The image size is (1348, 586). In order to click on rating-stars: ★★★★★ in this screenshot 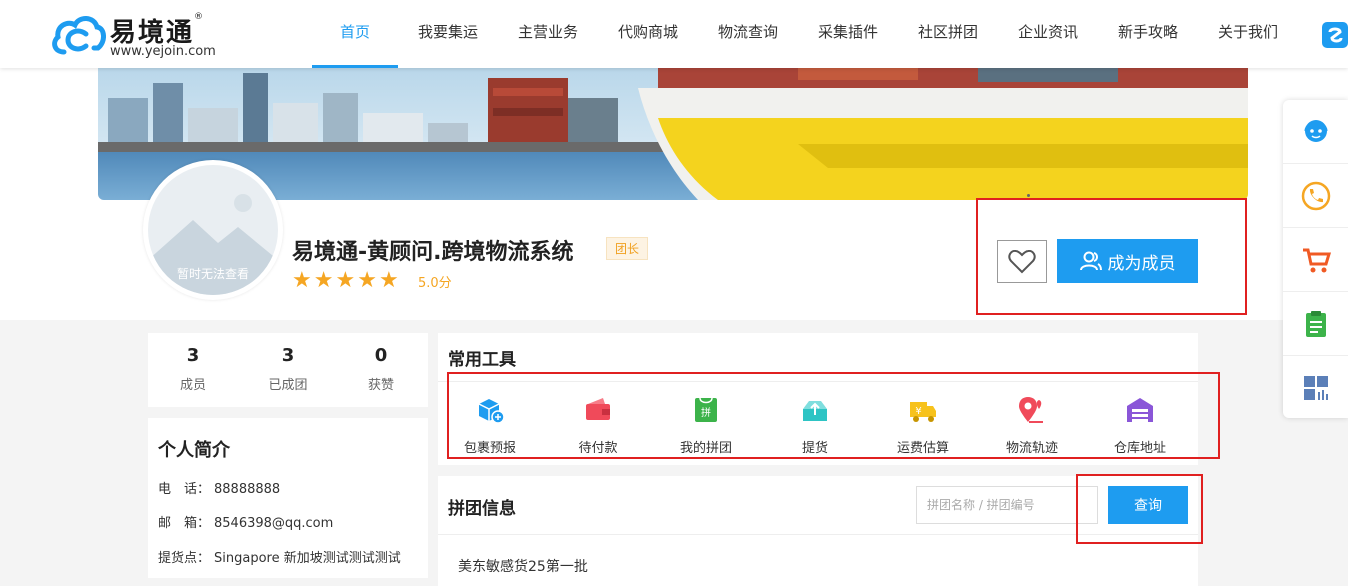, I will do `click(346, 280)`.